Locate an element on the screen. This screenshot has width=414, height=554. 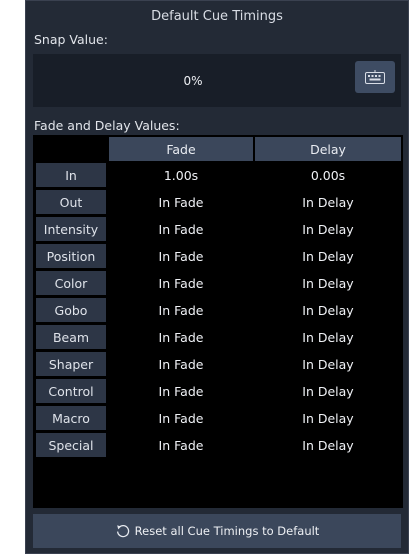
snap-value-box: 0% is located at coordinates (217, 80).